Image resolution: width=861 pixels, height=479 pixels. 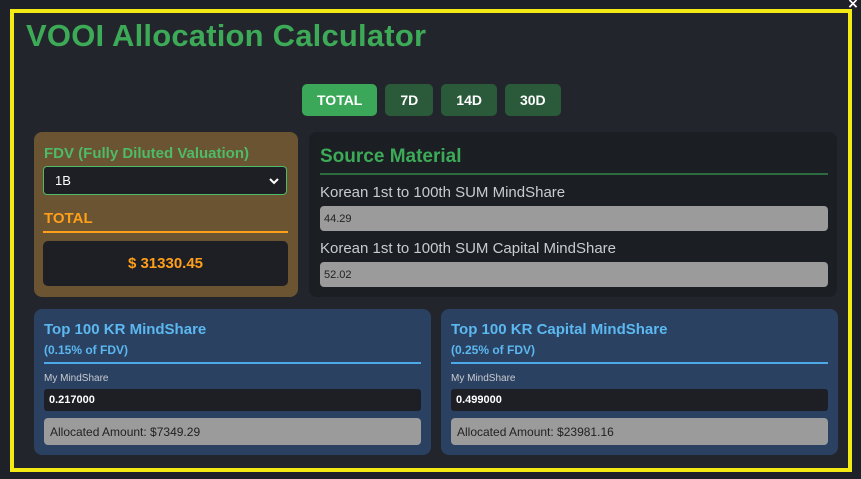 I want to click on fdv-selected-value: 1B, so click(x=63, y=180).